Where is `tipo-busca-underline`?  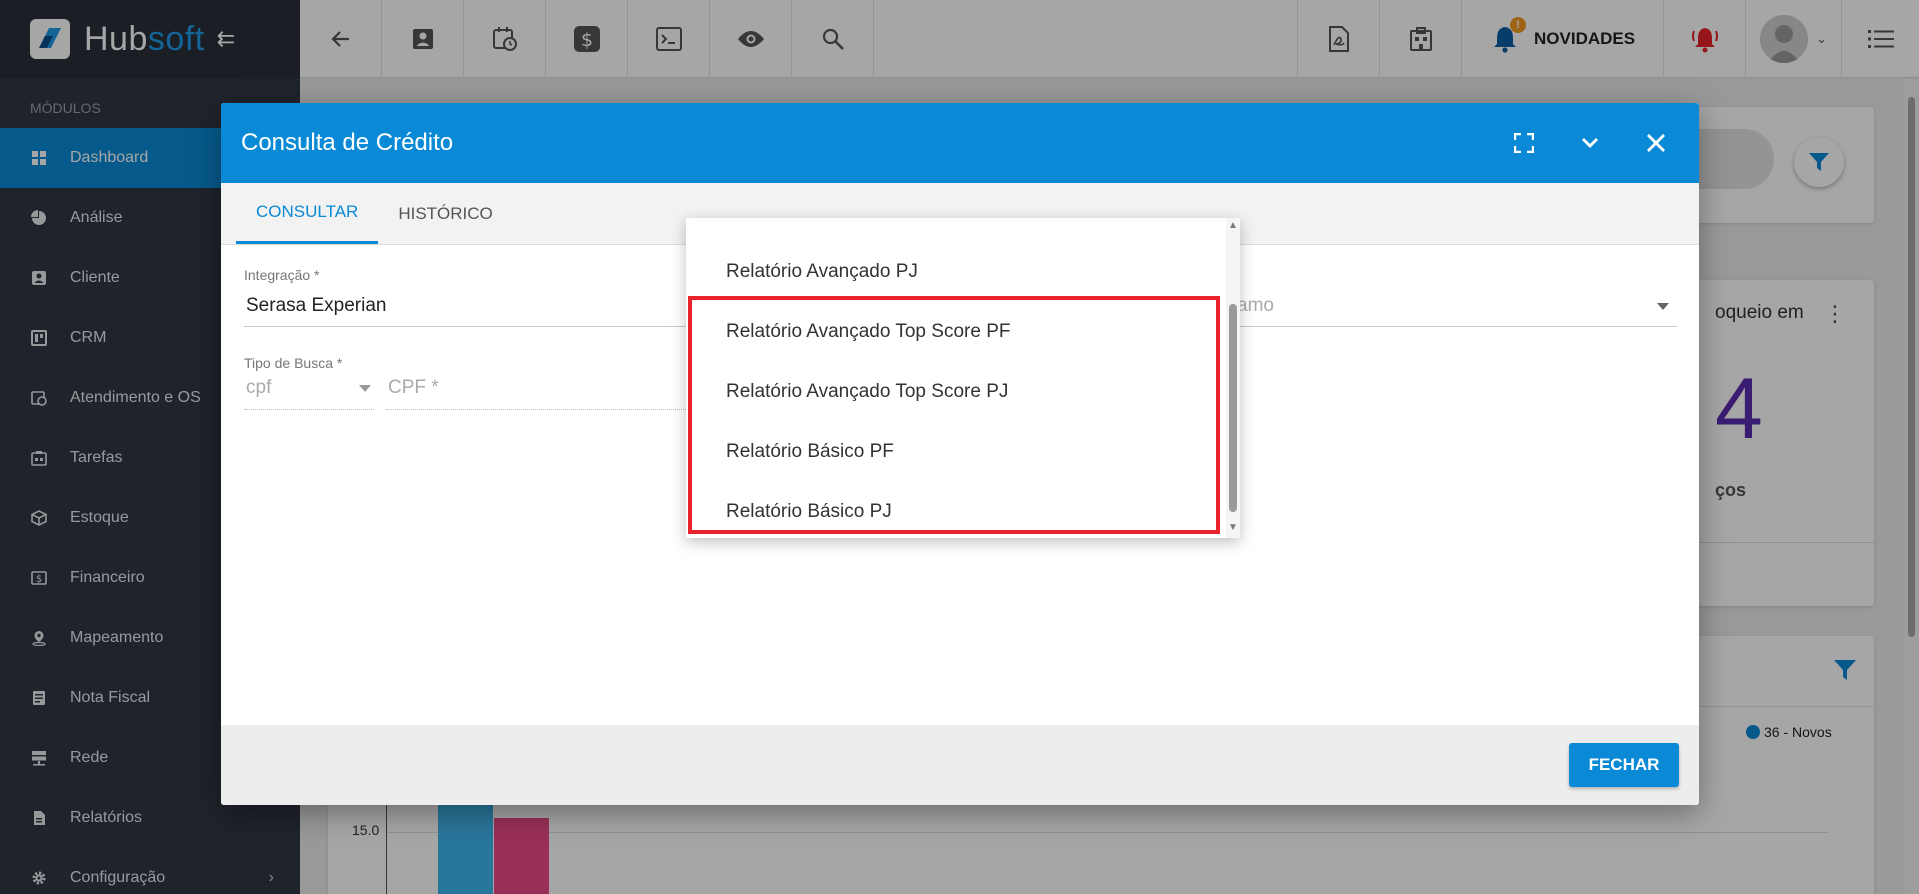 tipo-busca-underline is located at coordinates (309, 409).